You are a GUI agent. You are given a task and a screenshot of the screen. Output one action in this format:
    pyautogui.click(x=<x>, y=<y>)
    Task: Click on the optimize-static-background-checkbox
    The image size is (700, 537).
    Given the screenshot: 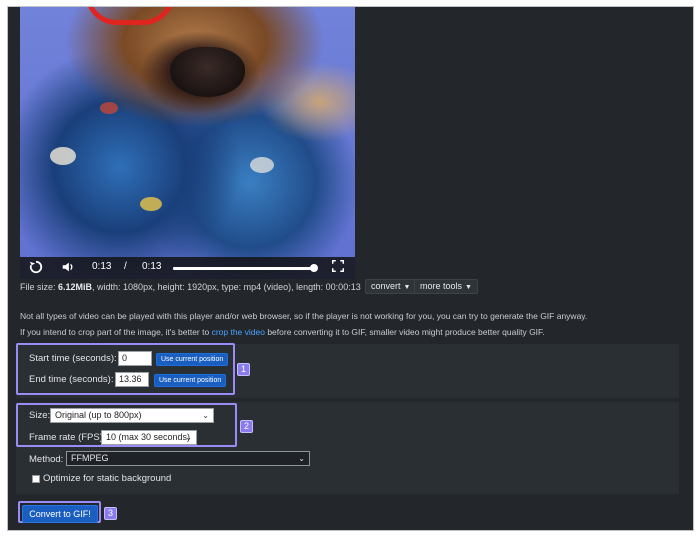 What is the action you would take?
    pyautogui.click(x=36, y=479)
    